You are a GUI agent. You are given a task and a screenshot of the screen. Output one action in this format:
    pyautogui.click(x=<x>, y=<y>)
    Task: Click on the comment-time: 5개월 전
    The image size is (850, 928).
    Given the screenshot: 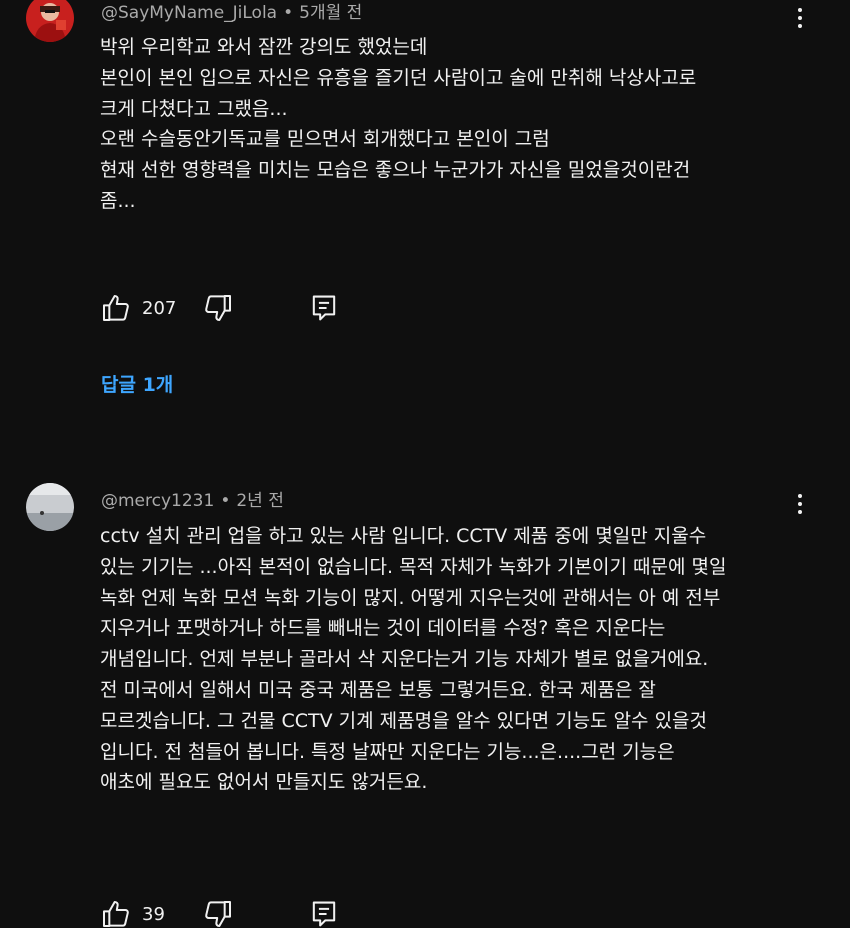 What is the action you would take?
    pyautogui.click(x=330, y=13)
    